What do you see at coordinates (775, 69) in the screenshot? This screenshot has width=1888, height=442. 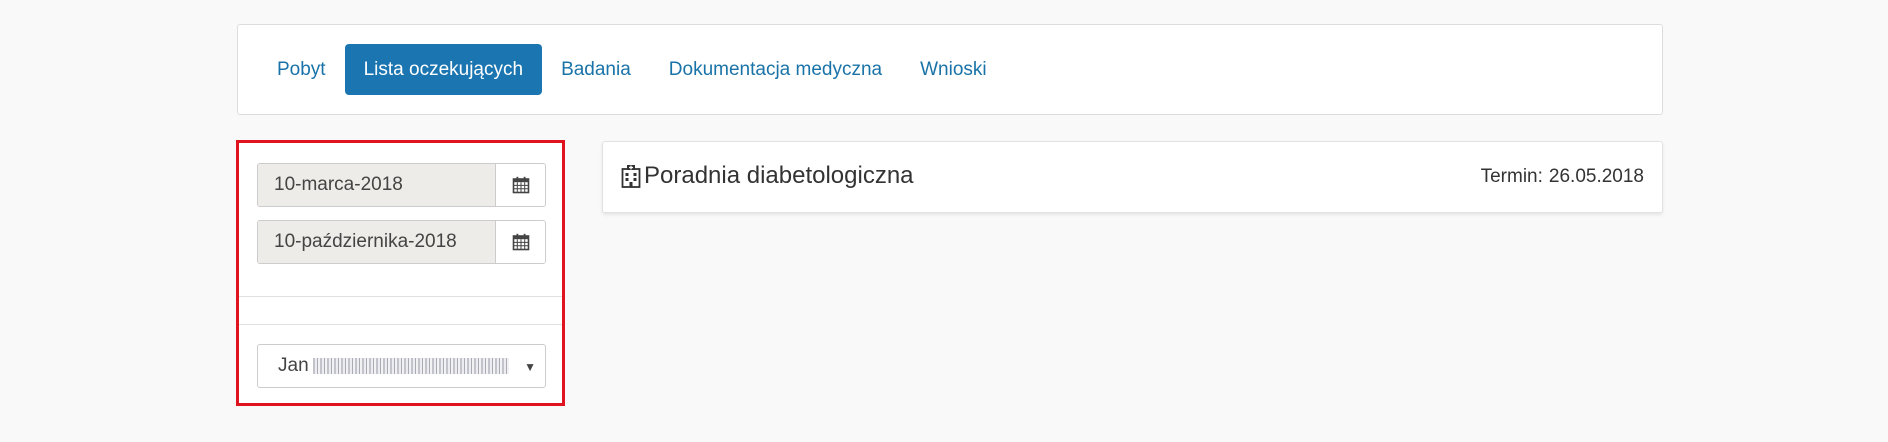 I see `tab-dokumentacja-medyczna: Dokumentacja medyczna` at bounding box center [775, 69].